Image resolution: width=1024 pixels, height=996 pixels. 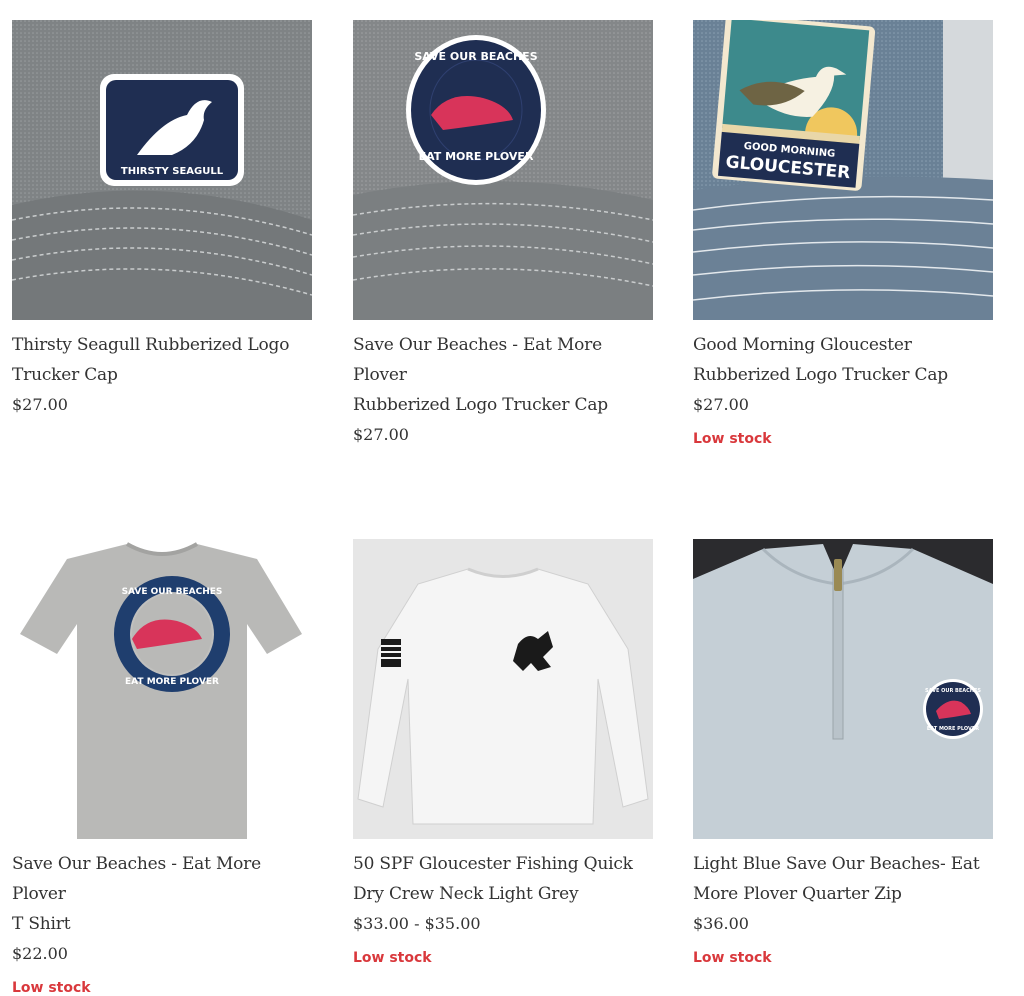 I want to click on trucker-cap-image: GOOD MORNING GLOUCESTER, so click(x=843, y=170).